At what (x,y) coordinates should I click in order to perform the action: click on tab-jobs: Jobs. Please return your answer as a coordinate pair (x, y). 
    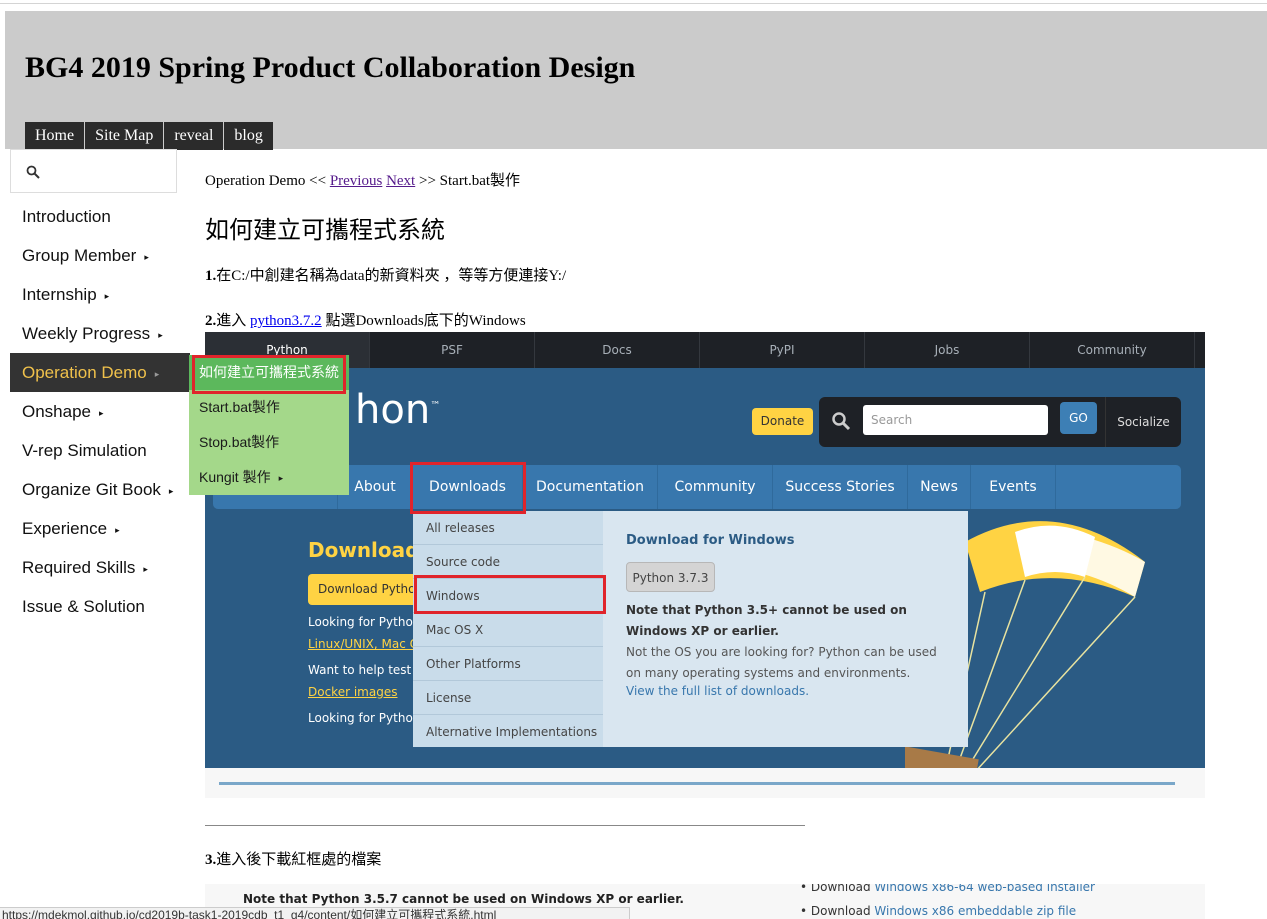
    Looking at the image, I should click on (947, 350).